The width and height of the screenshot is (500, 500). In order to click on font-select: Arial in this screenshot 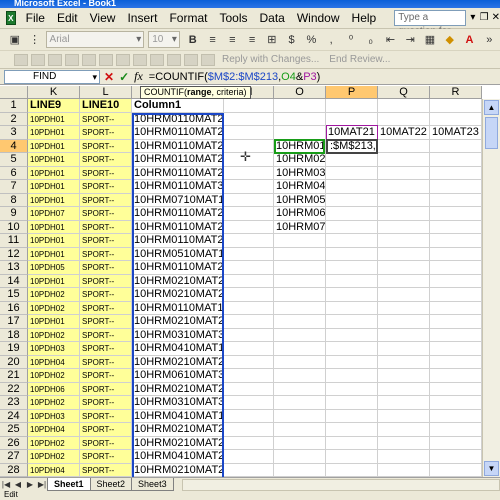, I will do `click(95, 39)`.